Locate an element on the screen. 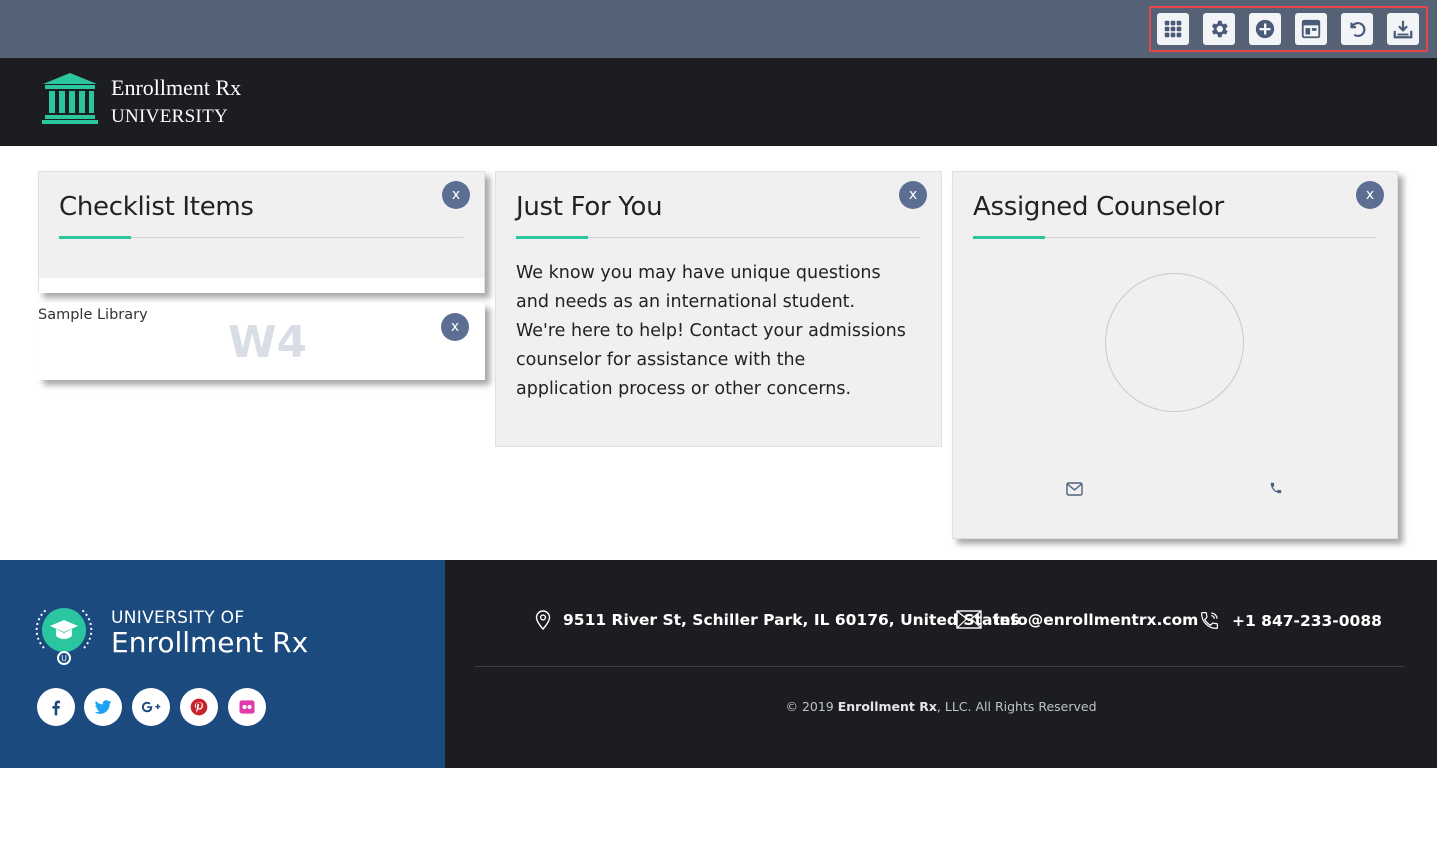  apps-grid-icon is located at coordinates (1173, 29).